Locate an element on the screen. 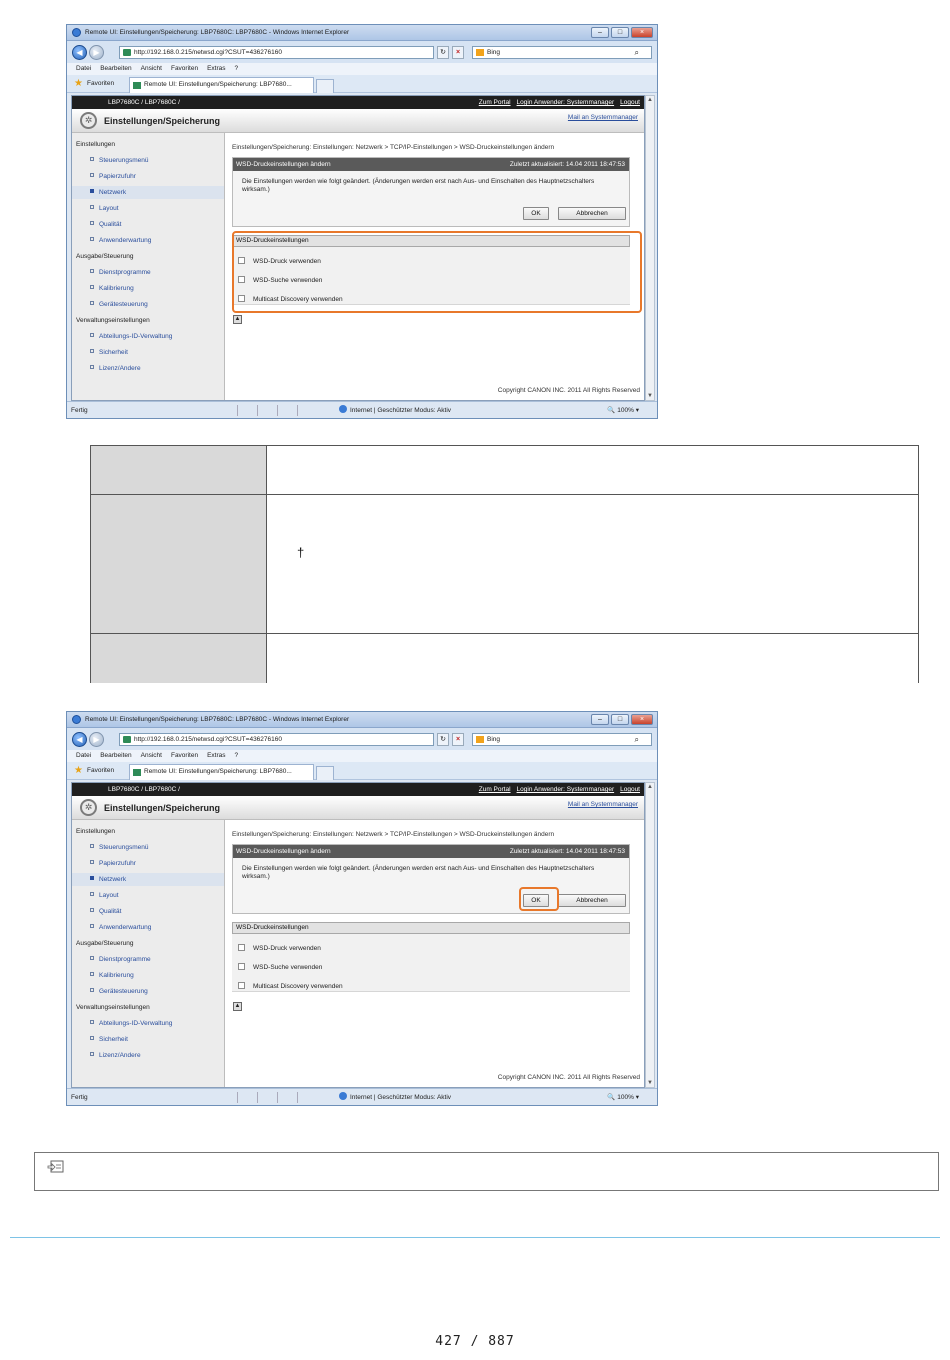  bullet-icon is located at coordinates (92, 303).